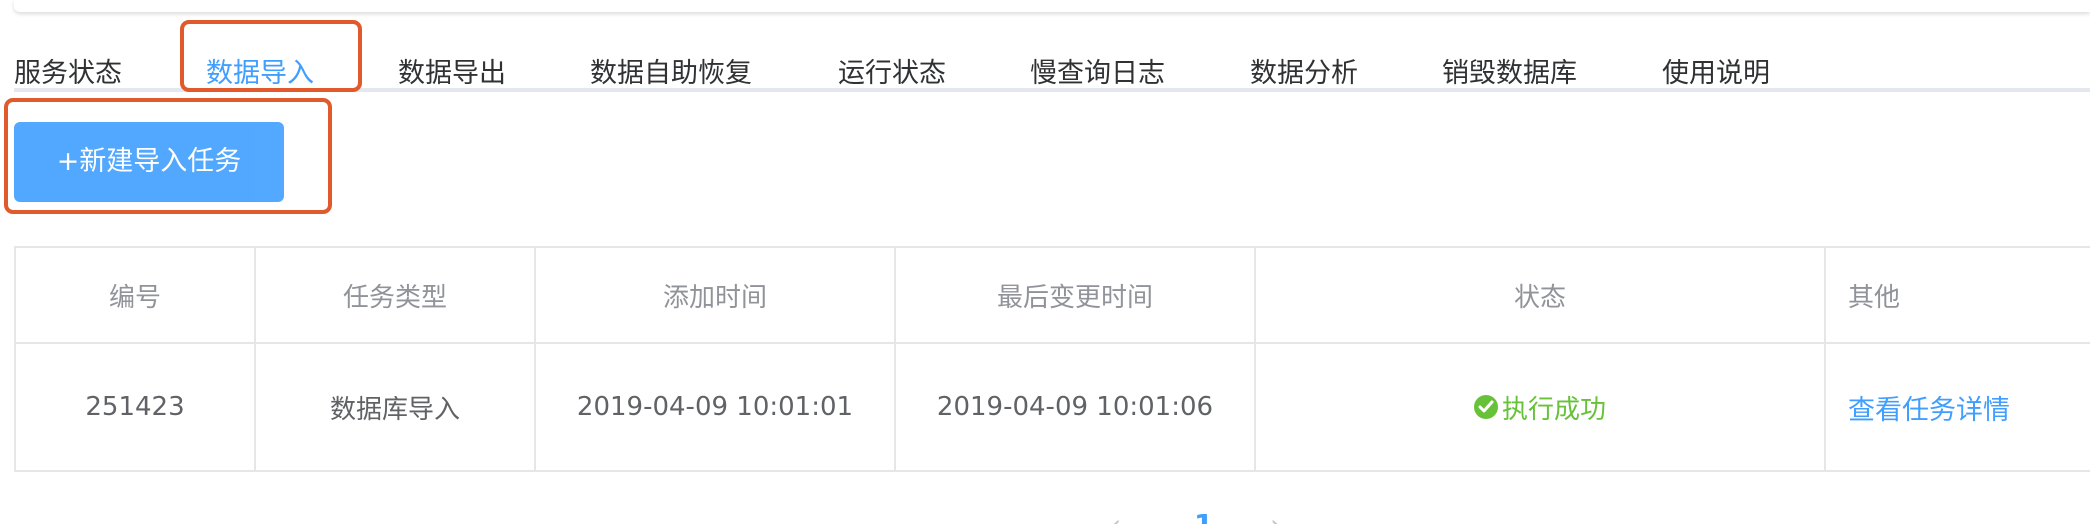  I want to click on header-other: 其他, so click(1958, 296).